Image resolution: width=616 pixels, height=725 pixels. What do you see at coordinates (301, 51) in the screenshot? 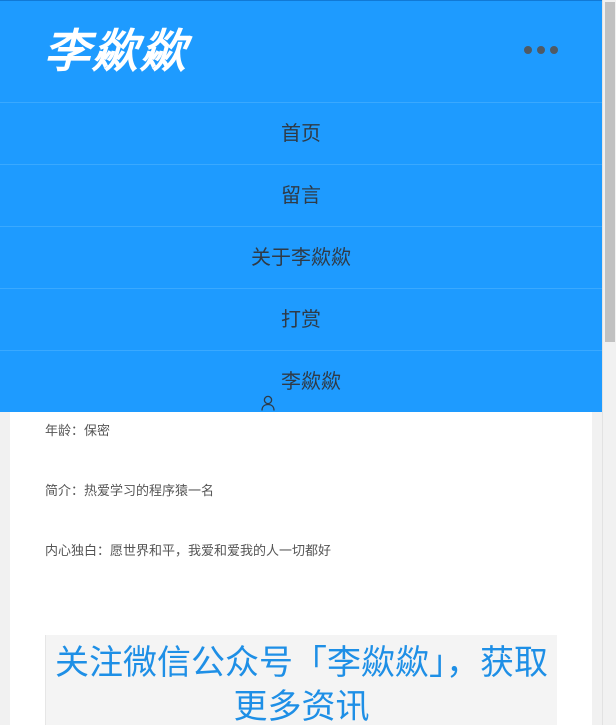
I see `site-header: 李歘歘` at bounding box center [301, 51].